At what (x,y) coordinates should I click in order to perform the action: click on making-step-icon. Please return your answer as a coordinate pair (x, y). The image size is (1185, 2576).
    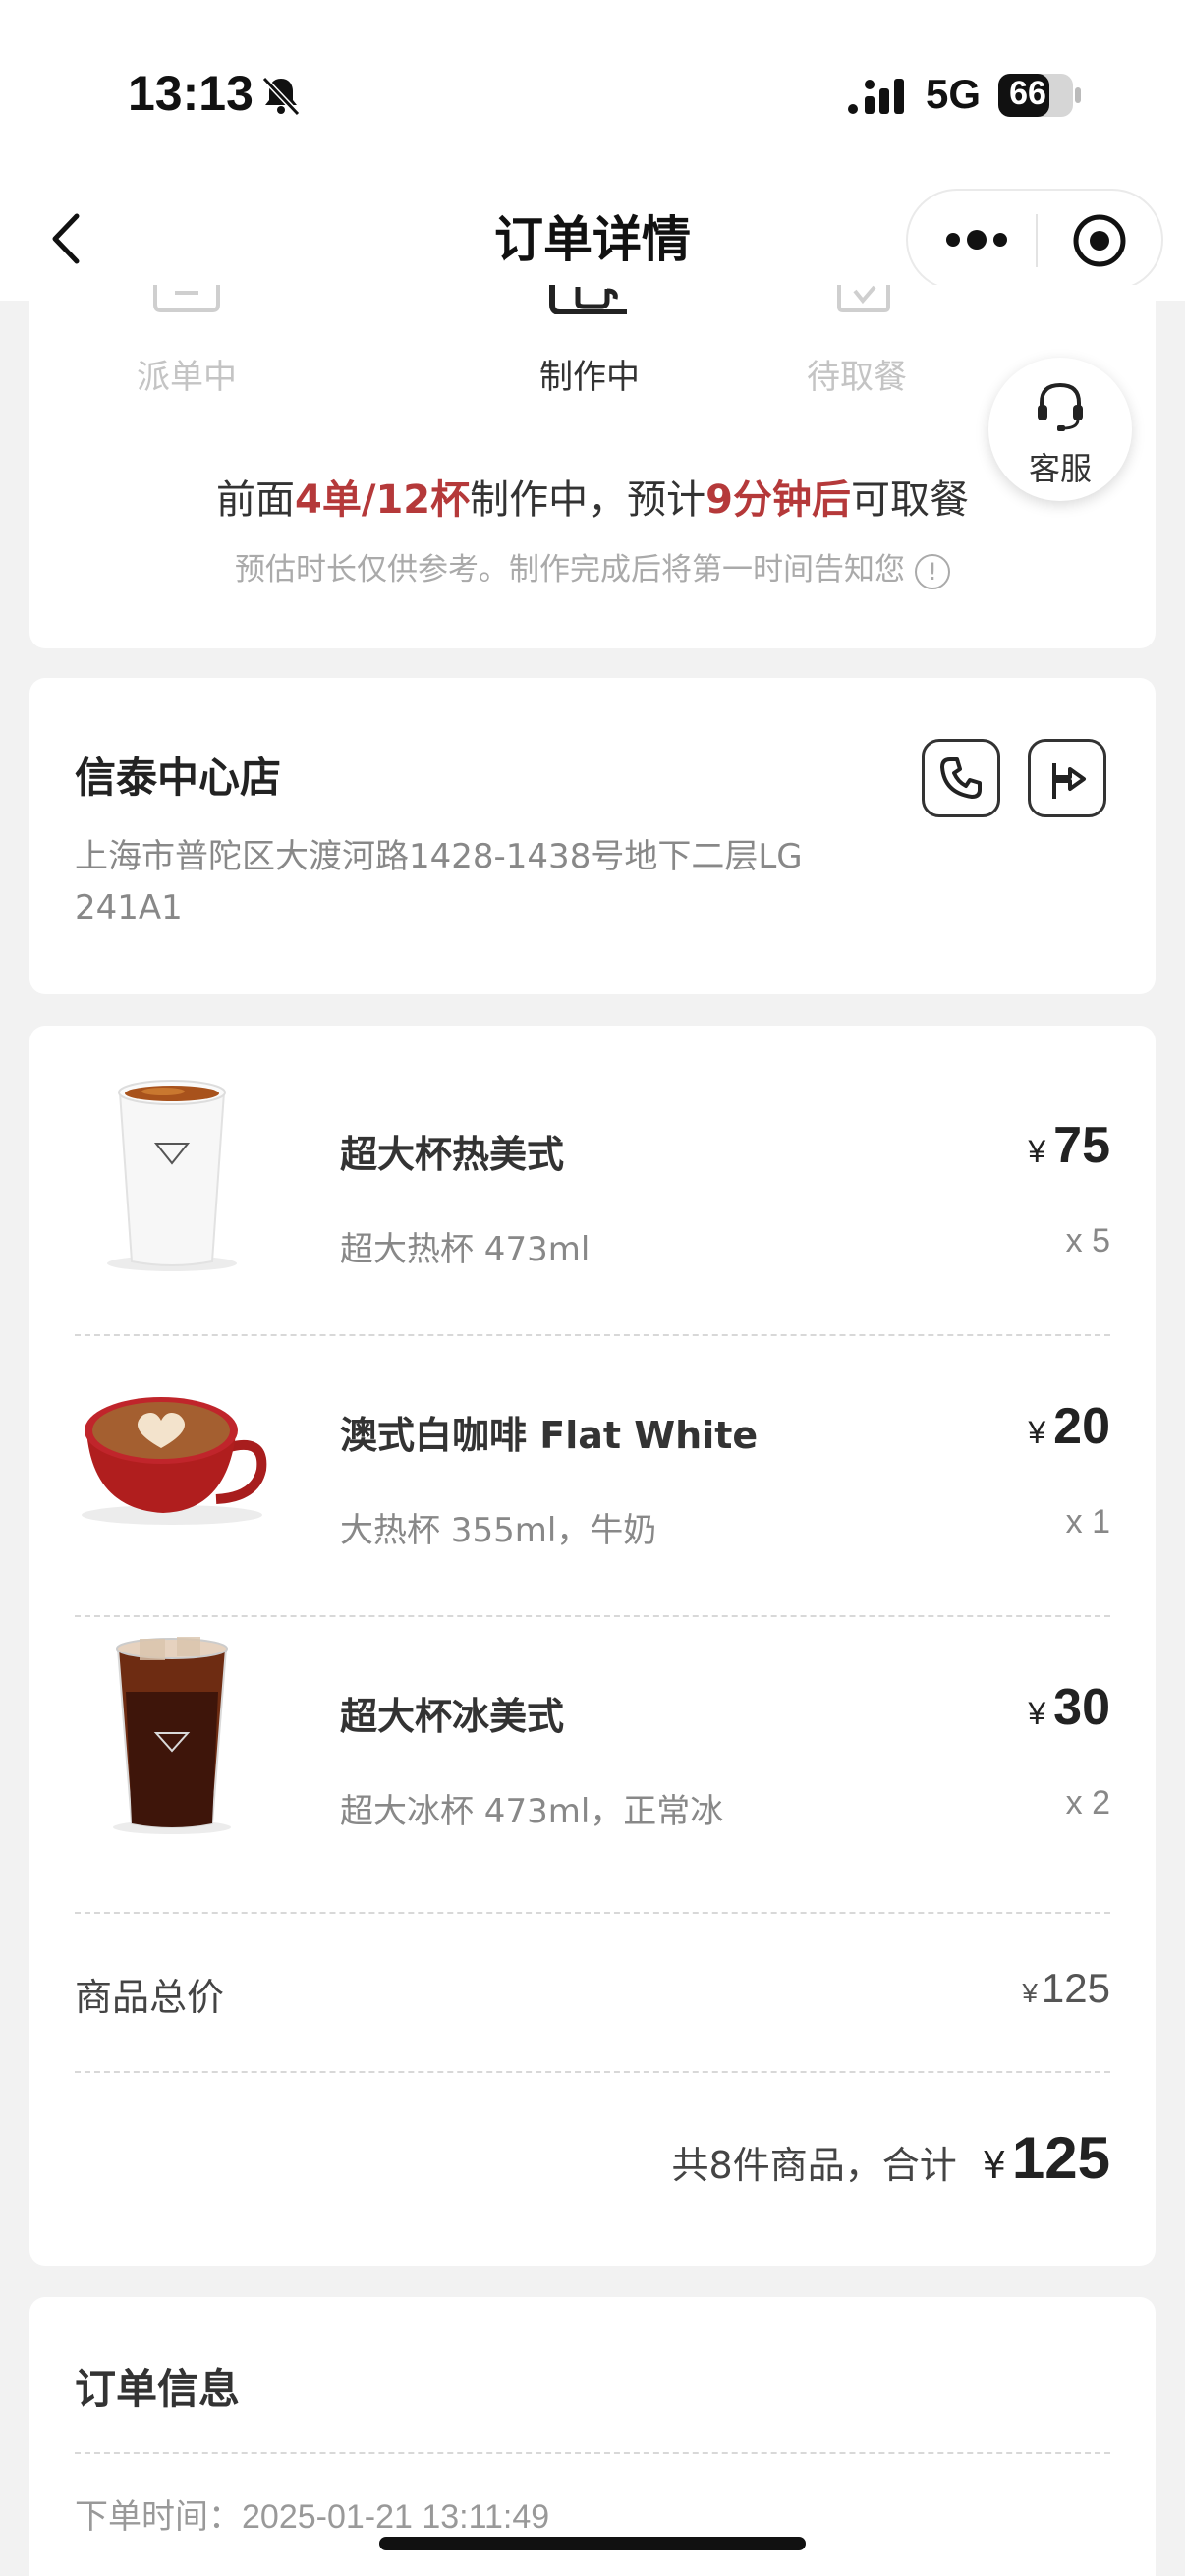
    Looking at the image, I should click on (588, 299).